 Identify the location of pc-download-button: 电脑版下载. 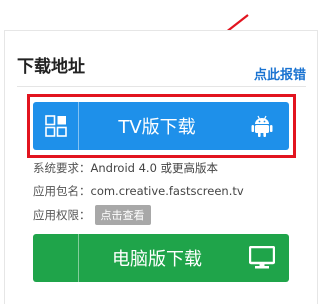
(161, 258).